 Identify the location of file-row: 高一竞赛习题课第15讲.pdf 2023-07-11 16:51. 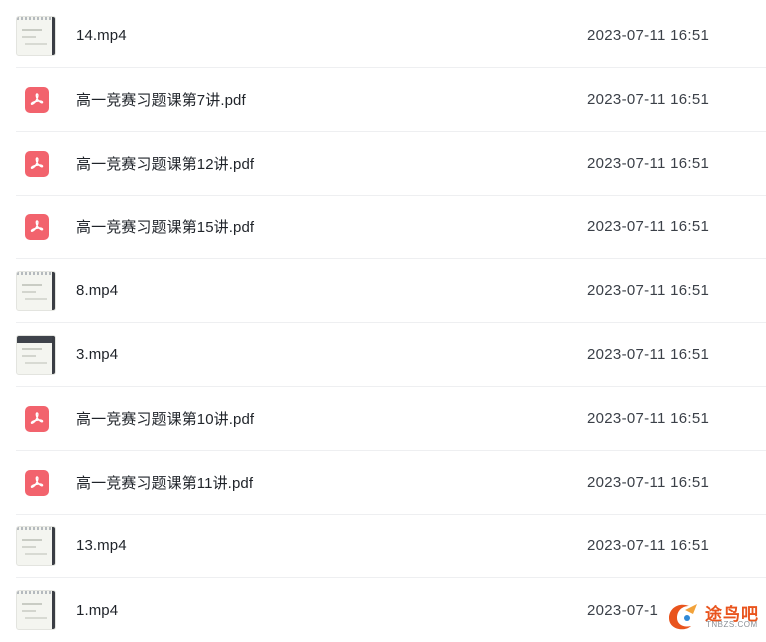
(391, 227).